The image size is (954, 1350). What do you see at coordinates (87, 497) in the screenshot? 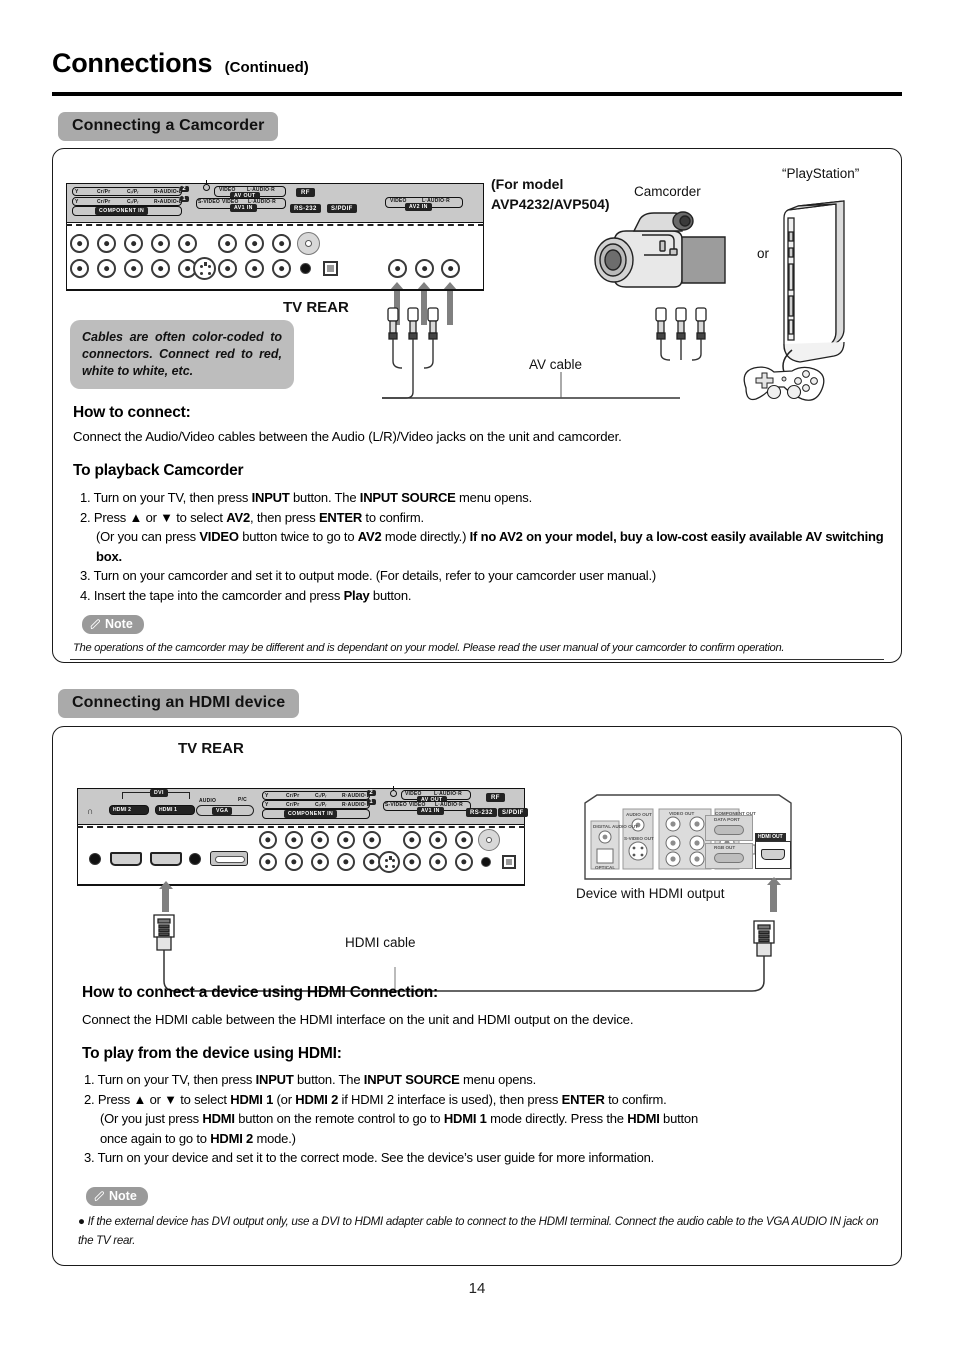
I see `step-number: 1.` at bounding box center [87, 497].